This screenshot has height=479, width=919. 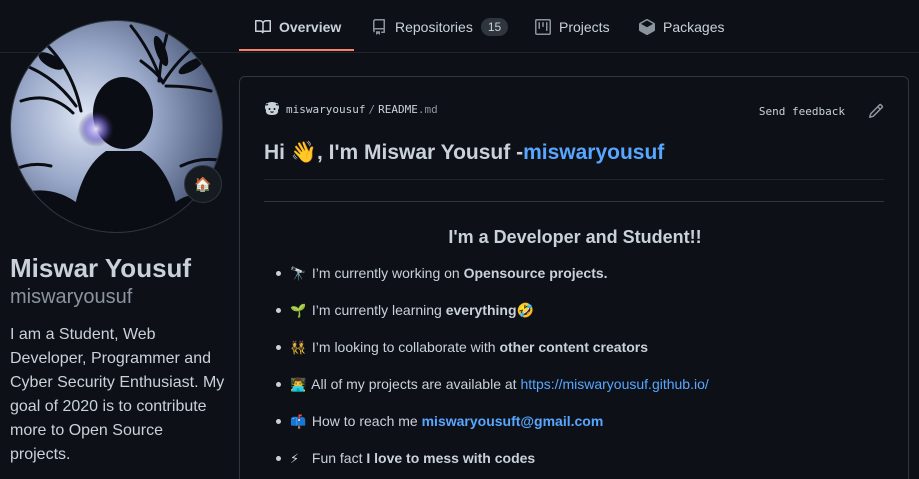 I want to click on list-item-strong: Opensource projects., so click(x=535, y=273).